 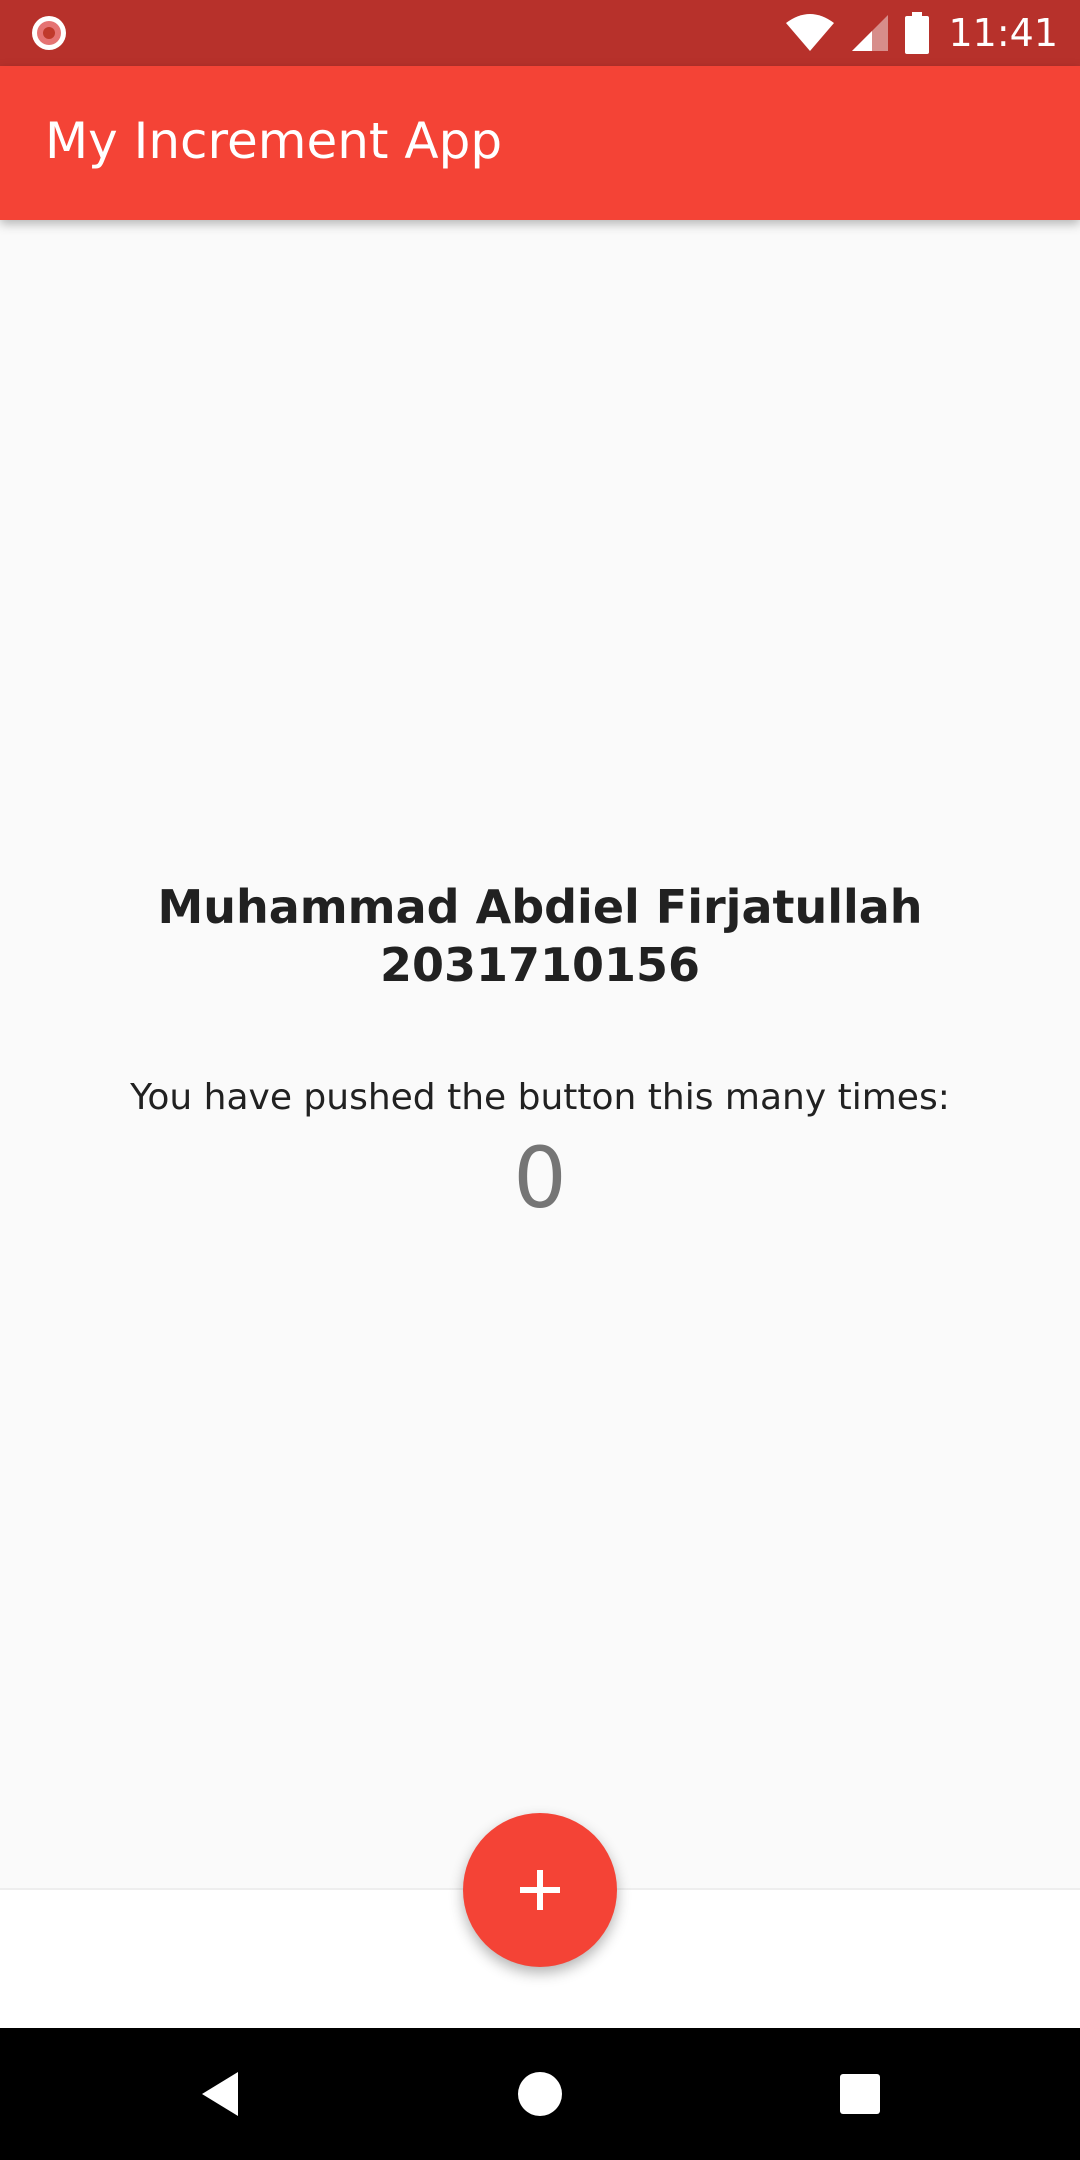 What do you see at coordinates (1003, 33) in the screenshot?
I see `status-time: 11:41` at bounding box center [1003, 33].